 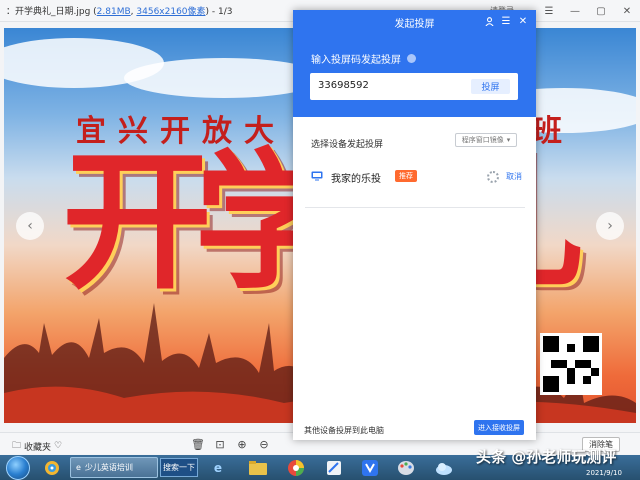 I want to click on cast-code-input, so click(x=388, y=85).